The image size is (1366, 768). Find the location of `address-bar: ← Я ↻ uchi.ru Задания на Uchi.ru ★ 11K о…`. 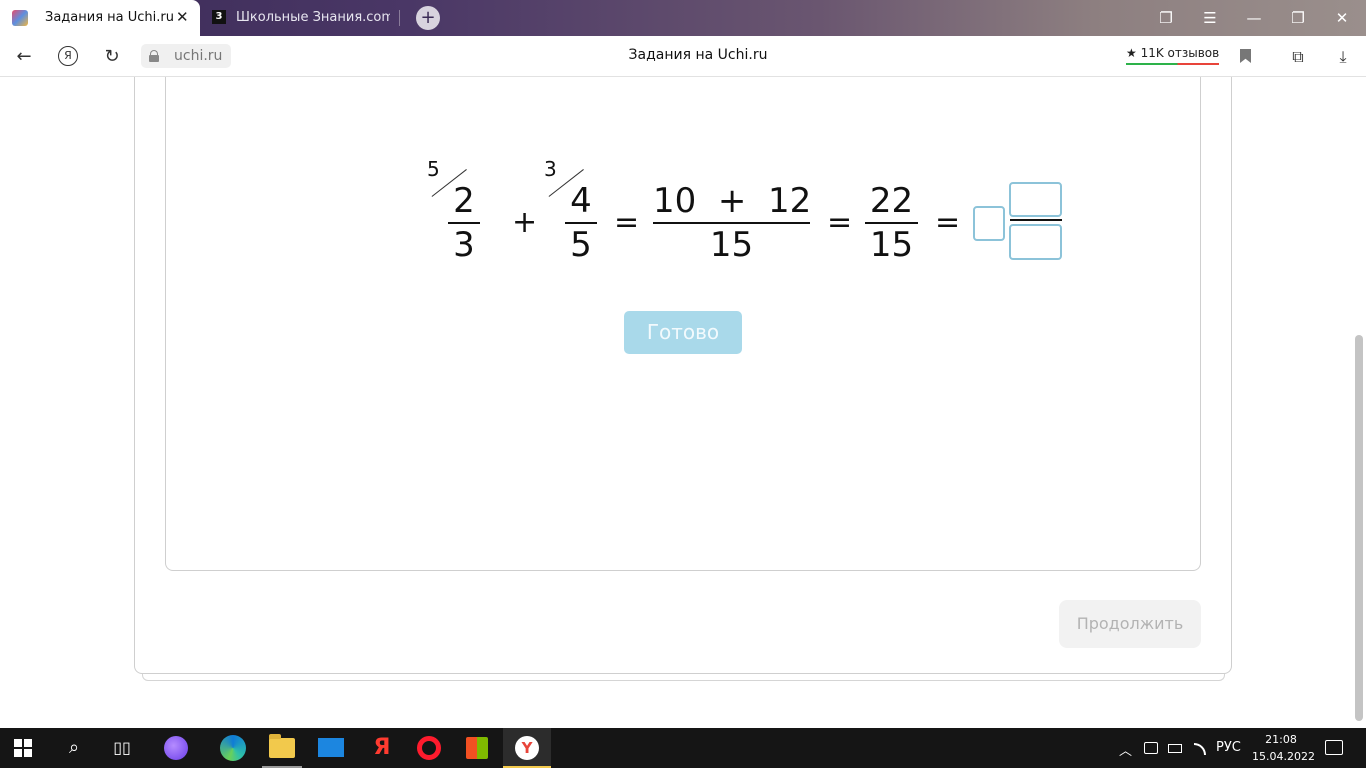

address-bar: ← Я ↻ uchi.ru Задания на Uchi.ru ★ 11K о… is located at coordinates (683, 56).